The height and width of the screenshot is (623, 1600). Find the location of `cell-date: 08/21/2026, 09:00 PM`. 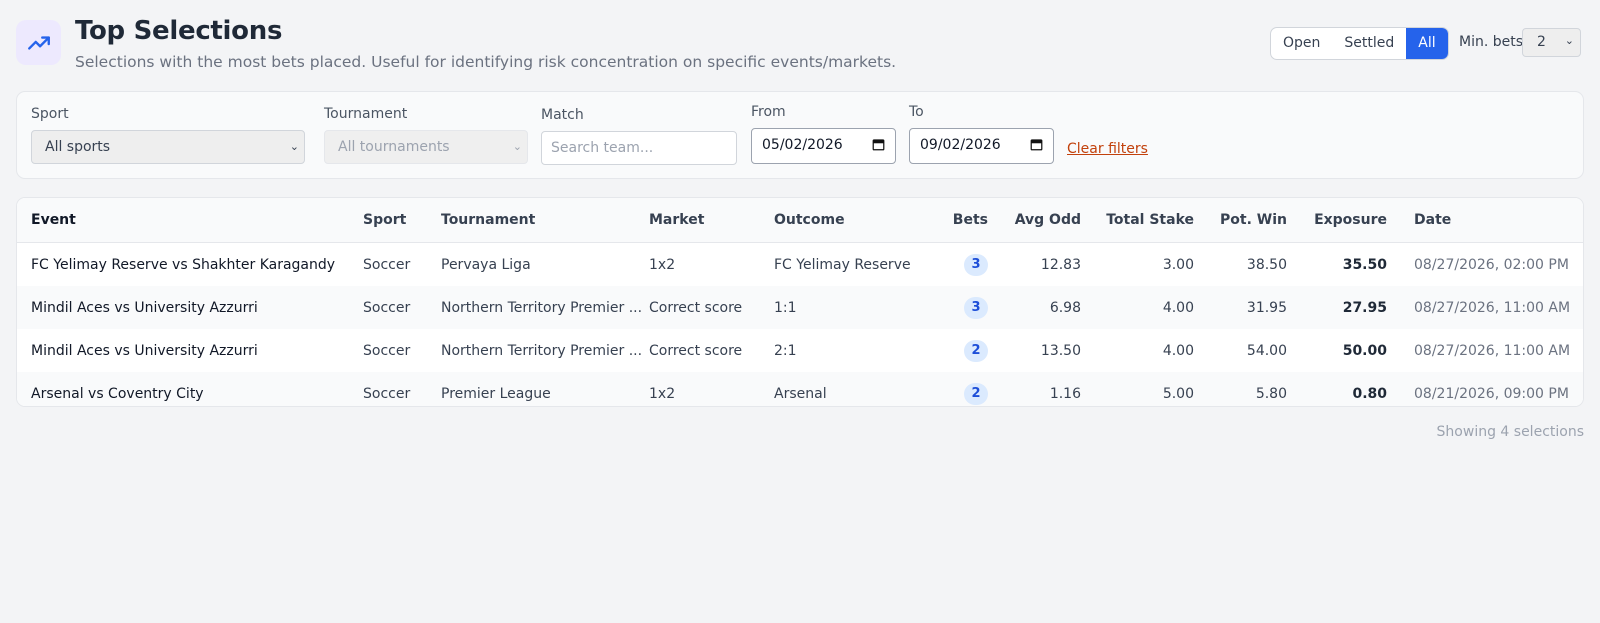

cell-date: 08/21/2026, 09:00 PM is located at coordinates (1485, 389).